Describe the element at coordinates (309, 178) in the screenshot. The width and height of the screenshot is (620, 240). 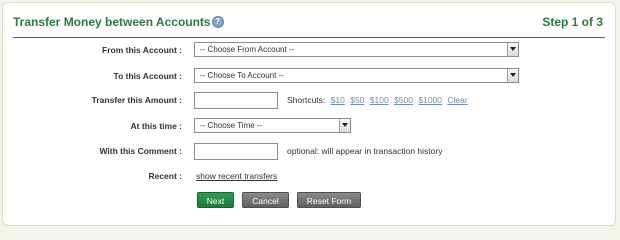
I see `recent-row: Recent : show recent transfers` at that location.